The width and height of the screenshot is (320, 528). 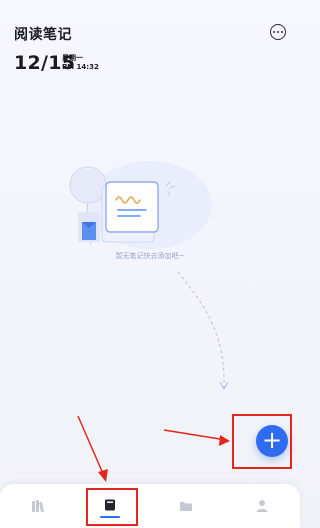 I want to click on annotation-arrow-tab, so click(x=92, y=448).